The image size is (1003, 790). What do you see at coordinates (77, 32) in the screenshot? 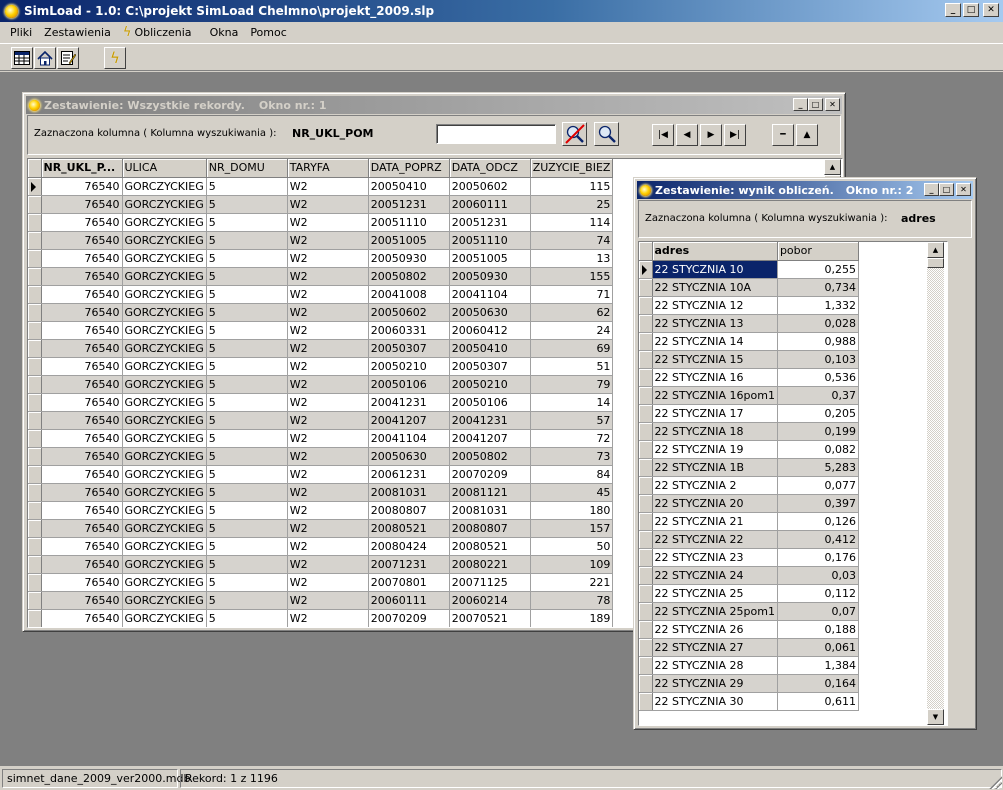
I see `menu-zestawienia: Zestawienia` at bounding box center [77, 32].